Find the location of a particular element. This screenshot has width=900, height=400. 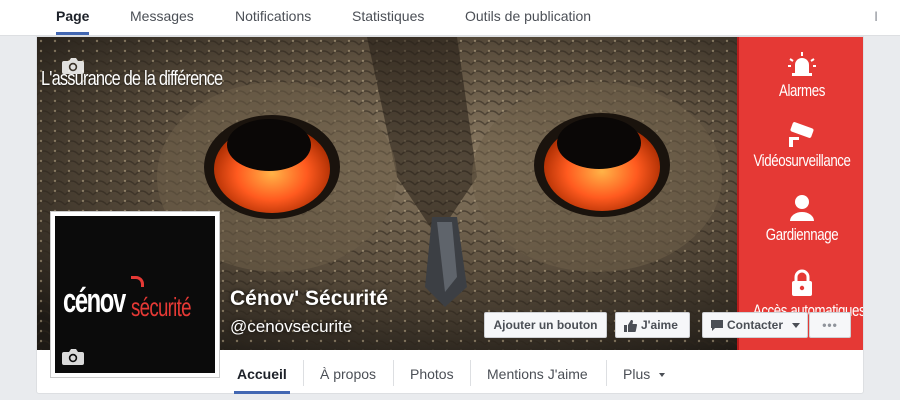

tab-notifications: Notifications is located at coordinates (273, 17).